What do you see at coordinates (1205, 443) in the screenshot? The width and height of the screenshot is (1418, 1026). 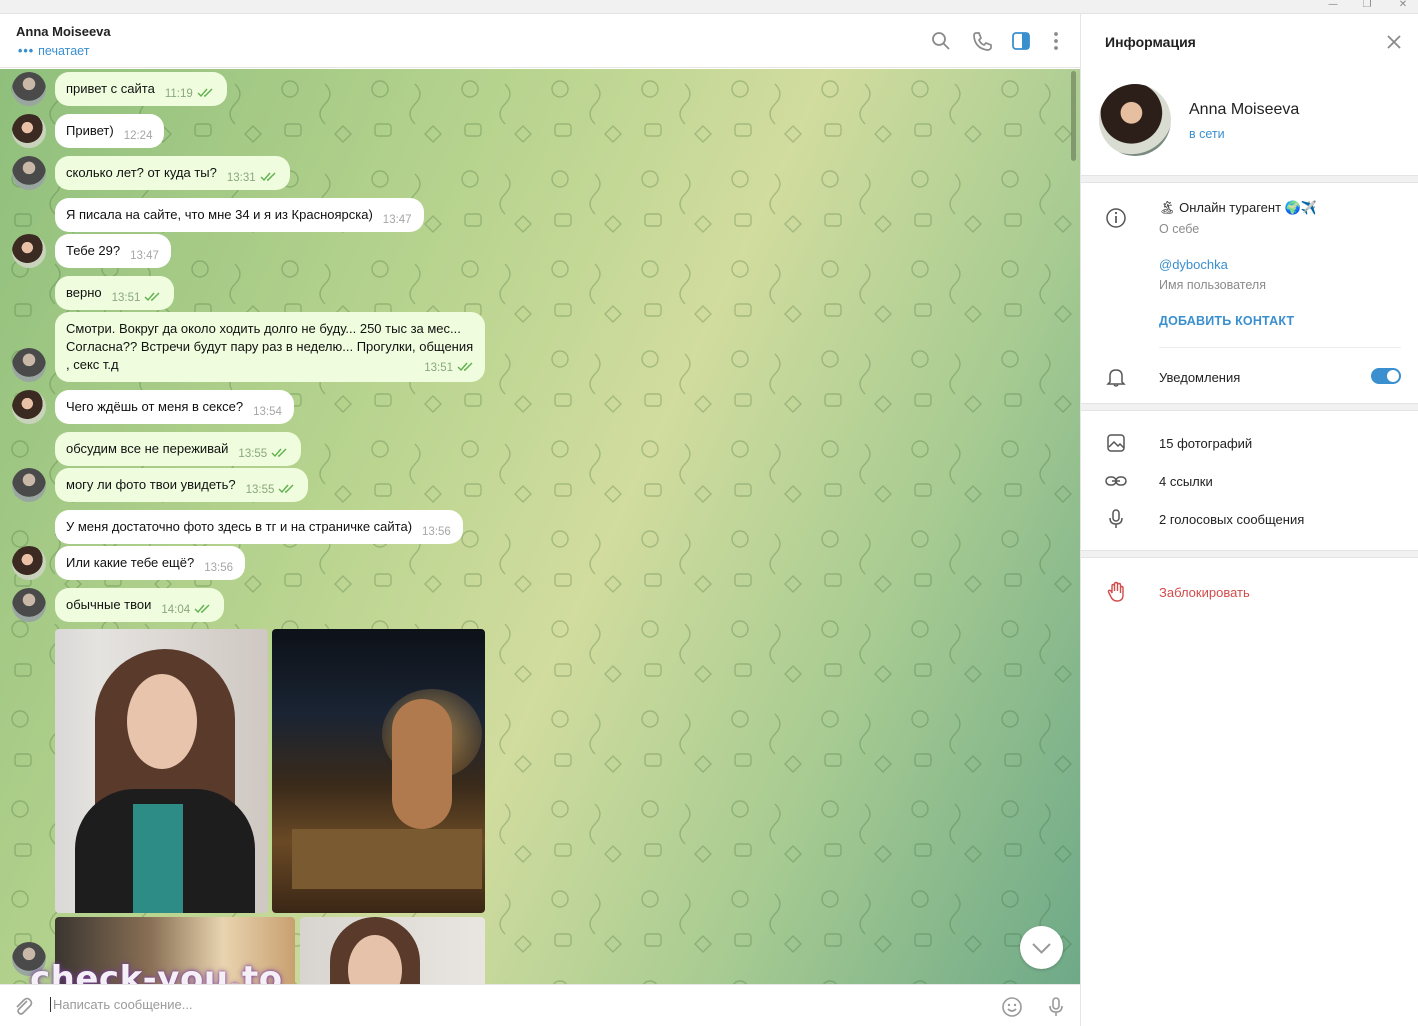 I see `photos-count: 15 фотографий` at bounding box center [1205, 443].